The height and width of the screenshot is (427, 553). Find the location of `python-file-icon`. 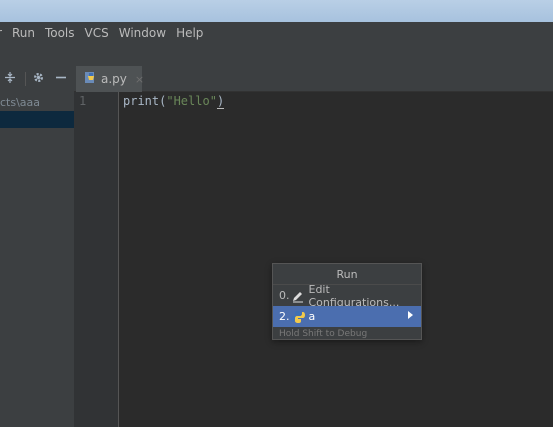

python-file-icon is located at coordinates (90, 79).